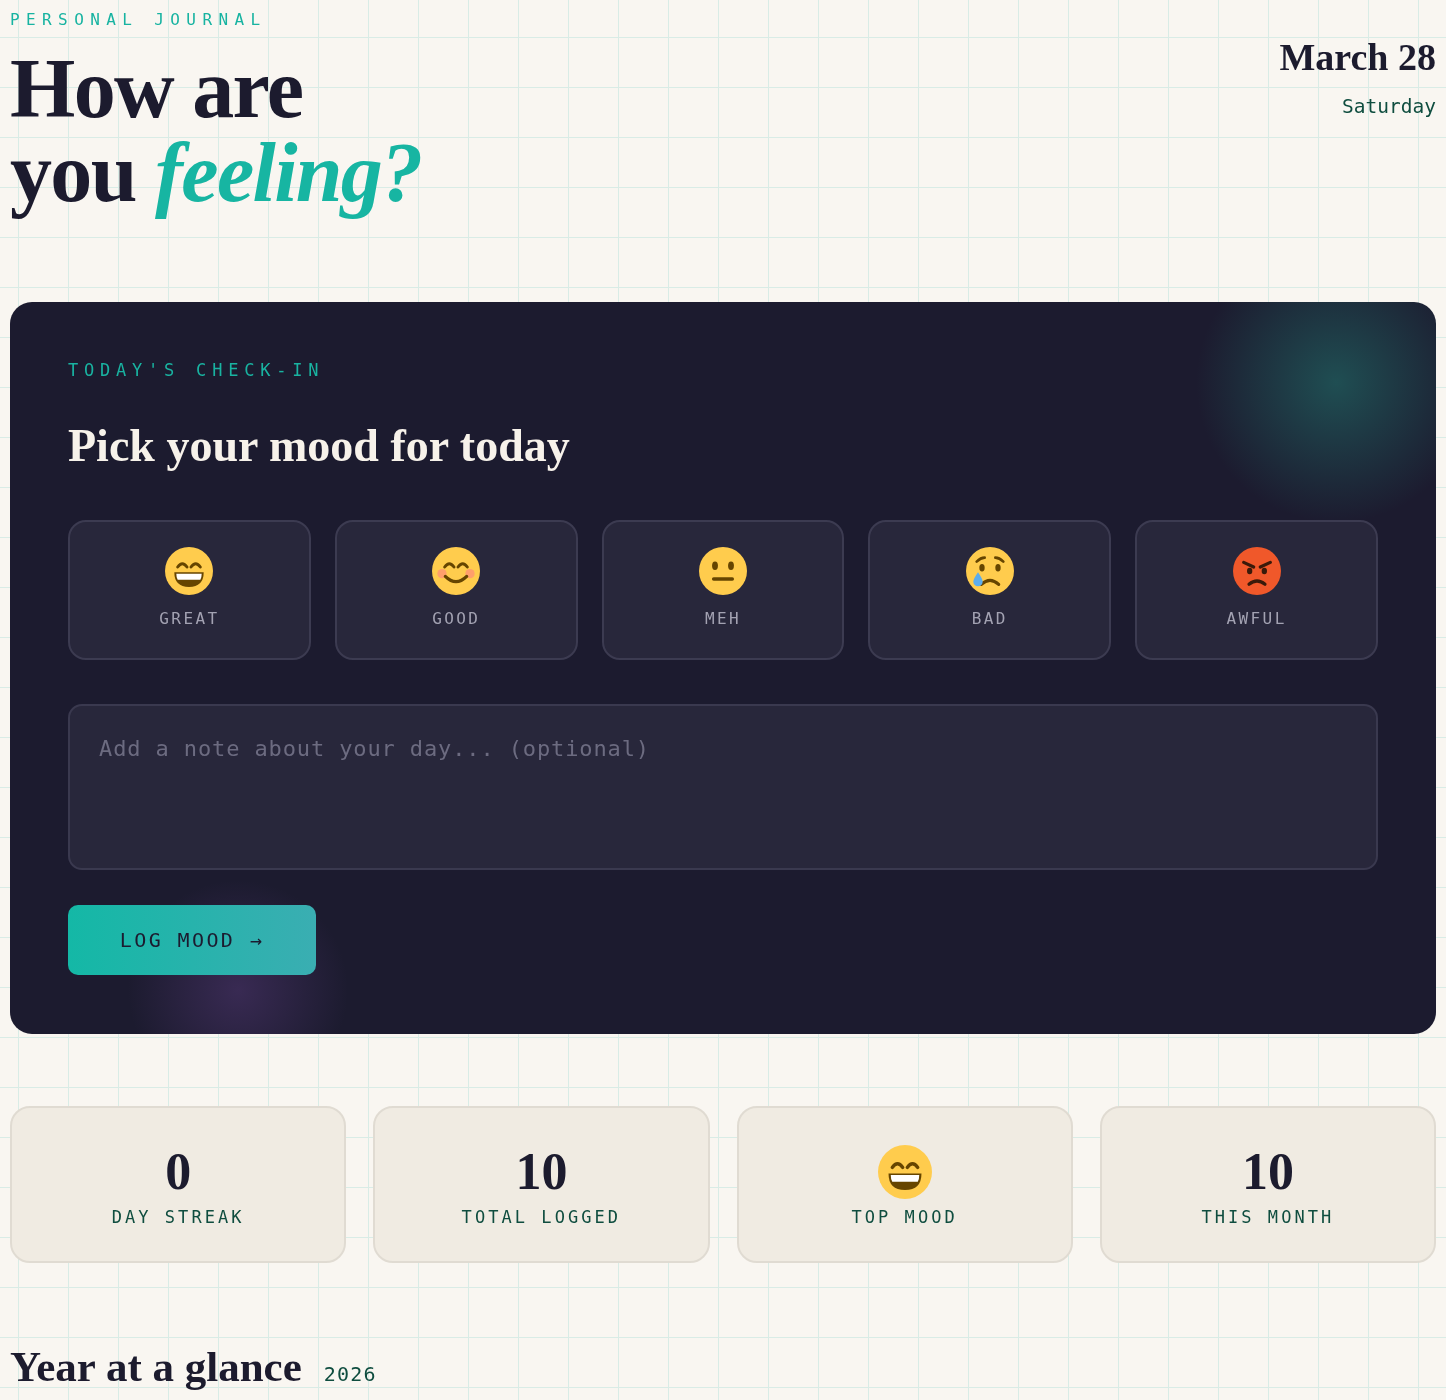  Describe the element at coordinates (904, 1217) in the screenshot. I see `stat-label: TOP MOOD` at that location.